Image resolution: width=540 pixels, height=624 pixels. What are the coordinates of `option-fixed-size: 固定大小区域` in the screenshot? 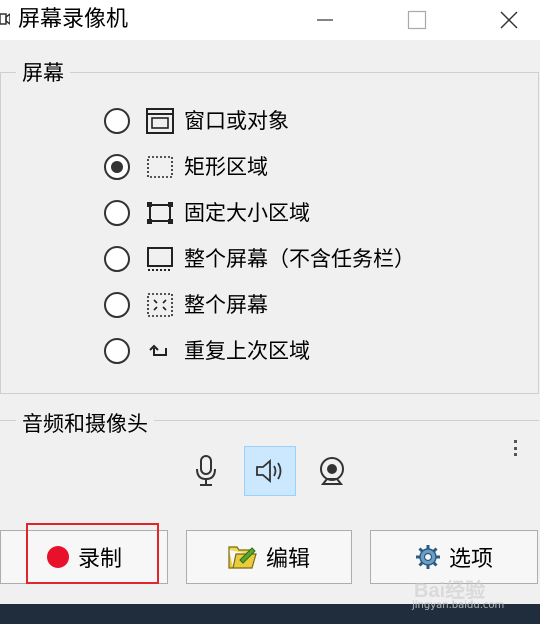 It's located at (207, 213).